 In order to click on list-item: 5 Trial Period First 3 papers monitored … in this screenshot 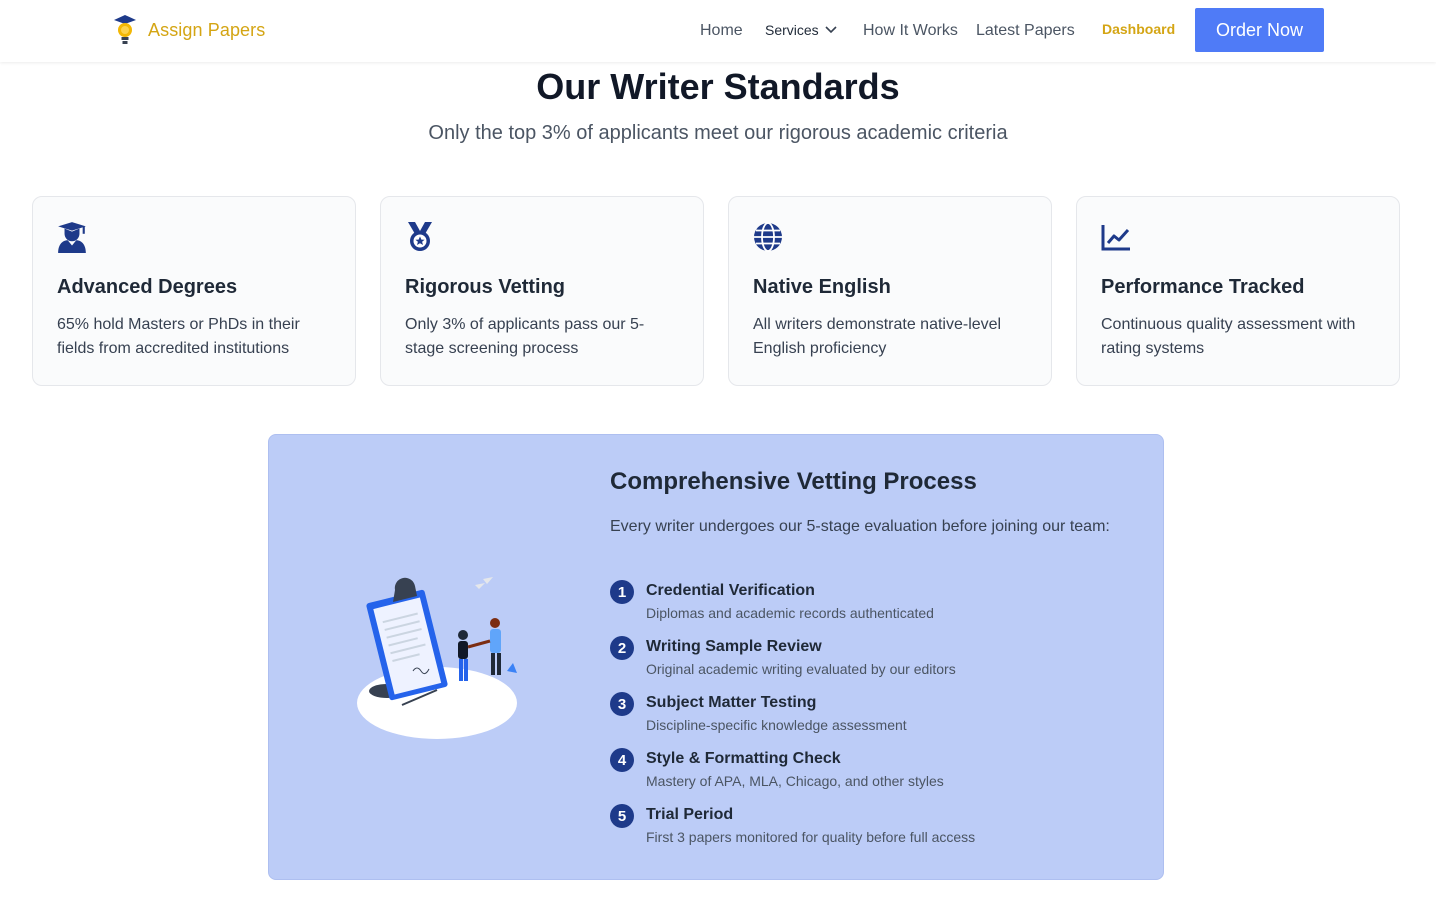, I will do `click(870, 831)`.